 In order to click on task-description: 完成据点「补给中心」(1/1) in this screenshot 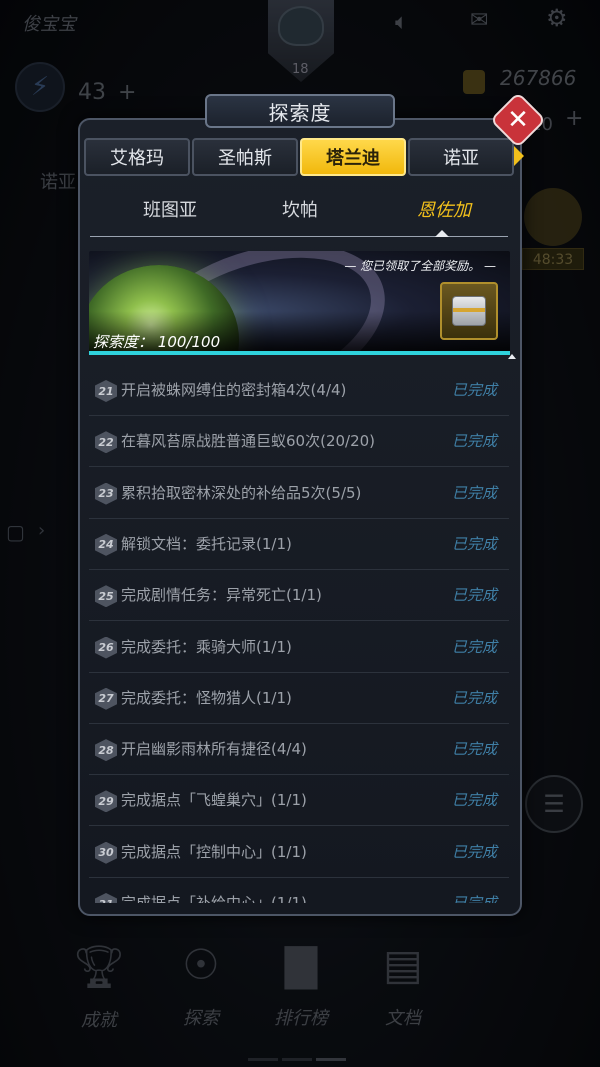, I will do `click(214, 898)`.